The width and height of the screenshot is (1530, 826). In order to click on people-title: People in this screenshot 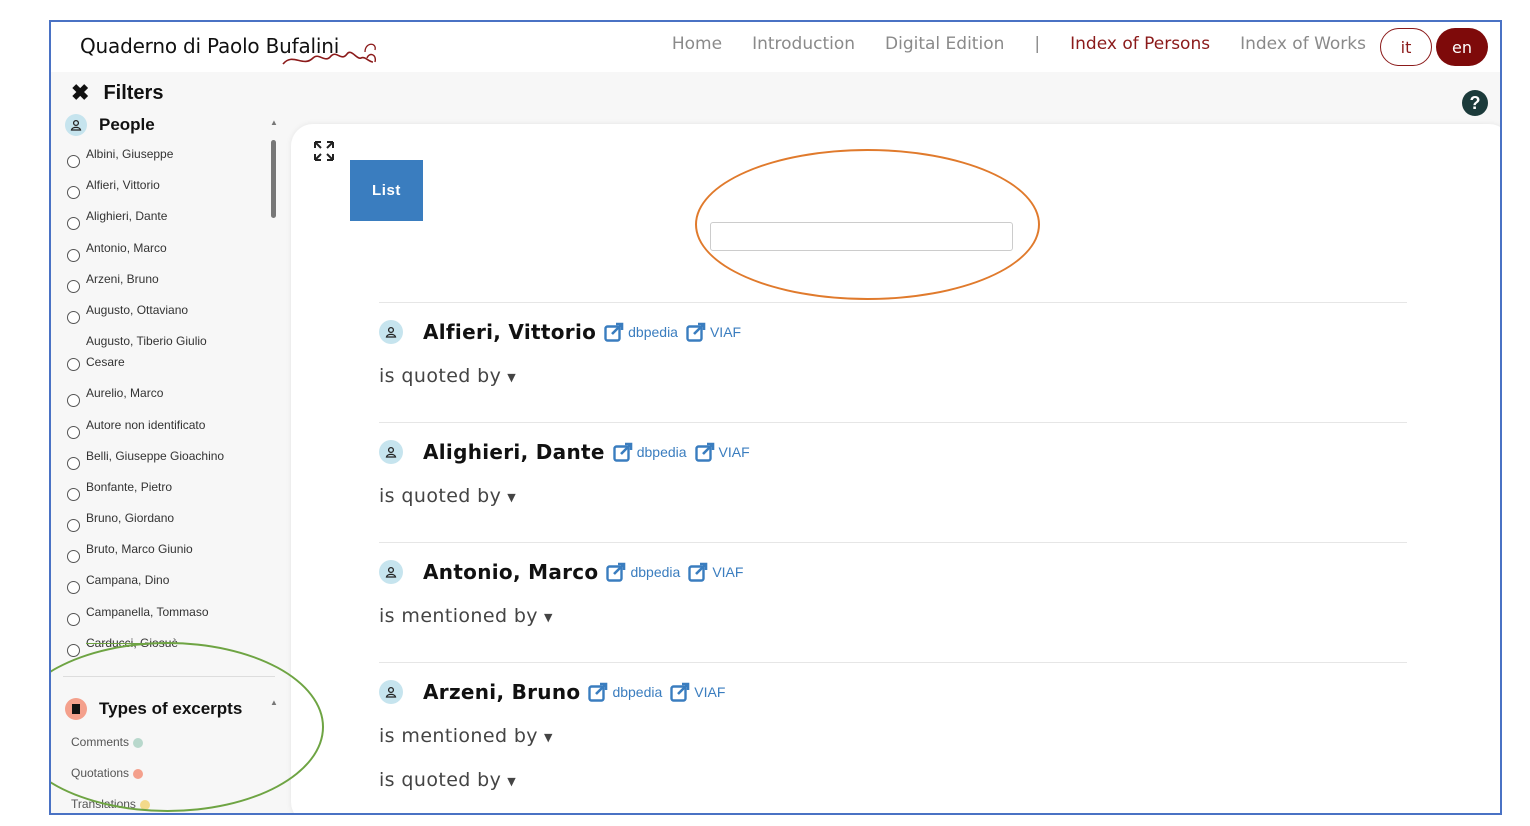, I will do `click(127, 124)`.